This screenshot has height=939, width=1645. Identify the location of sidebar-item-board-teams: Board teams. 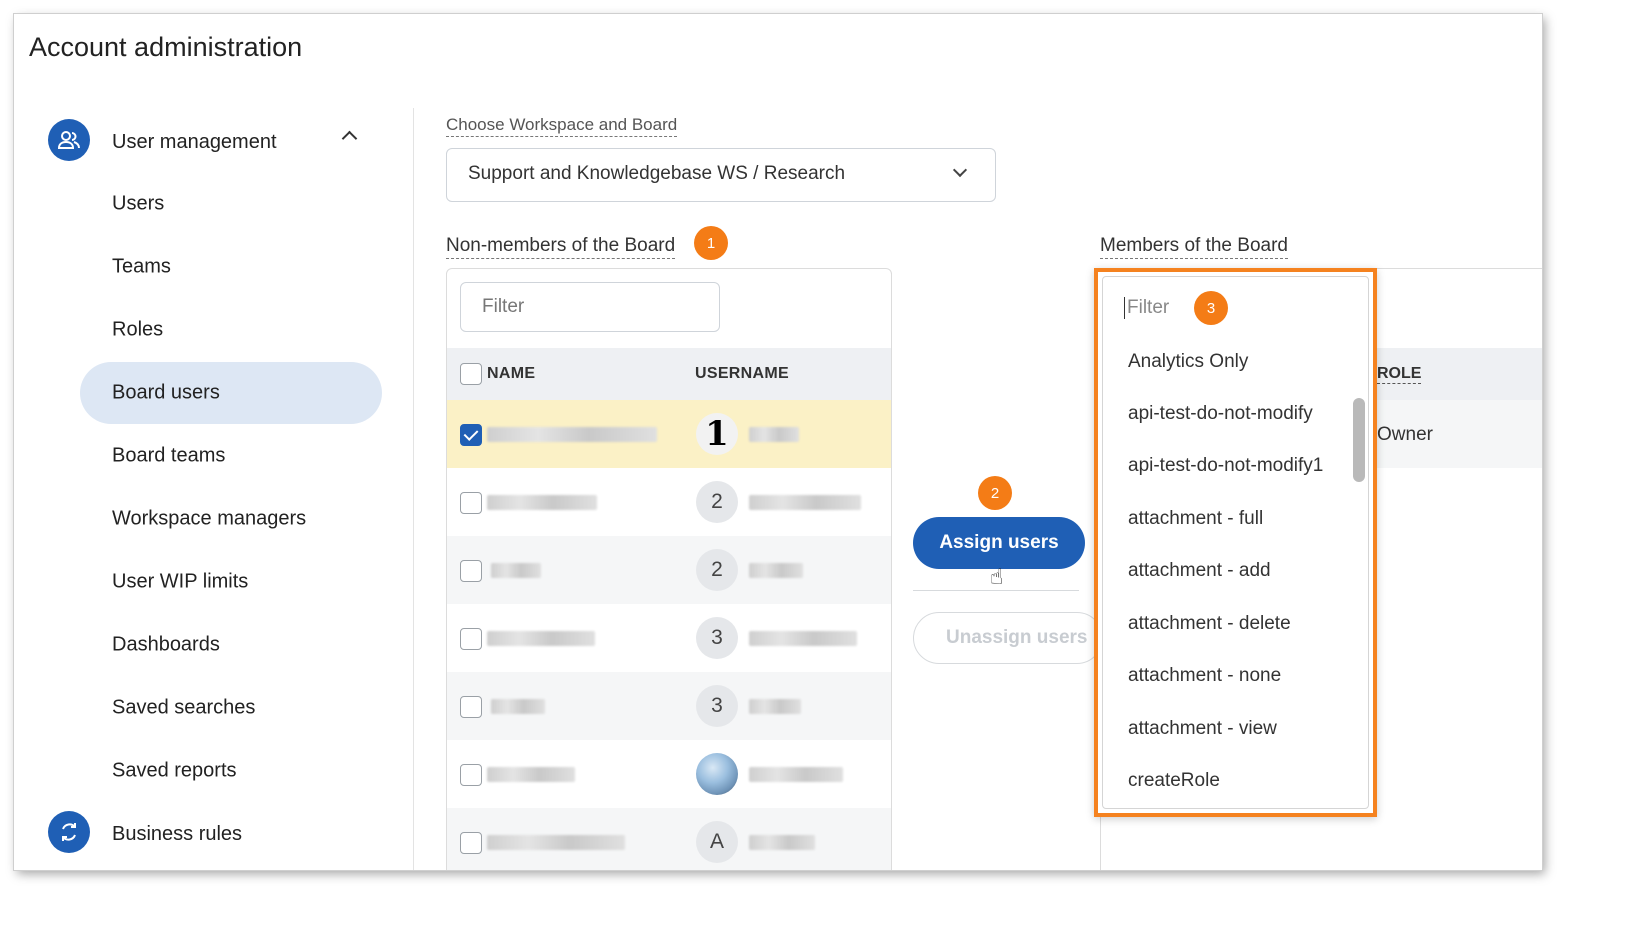
(231, 456).